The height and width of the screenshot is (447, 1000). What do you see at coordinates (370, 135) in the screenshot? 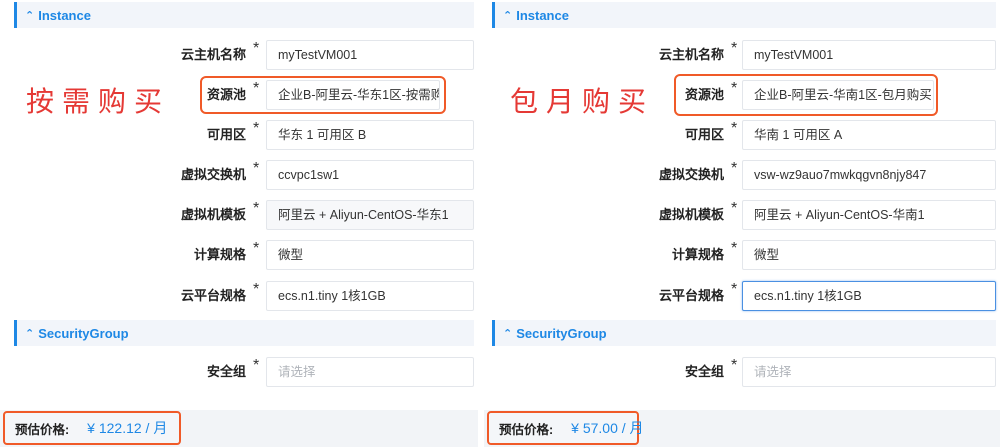
I see `availability-zone-select: 华东 1 可用区 B` at bounding box center [370, 135].